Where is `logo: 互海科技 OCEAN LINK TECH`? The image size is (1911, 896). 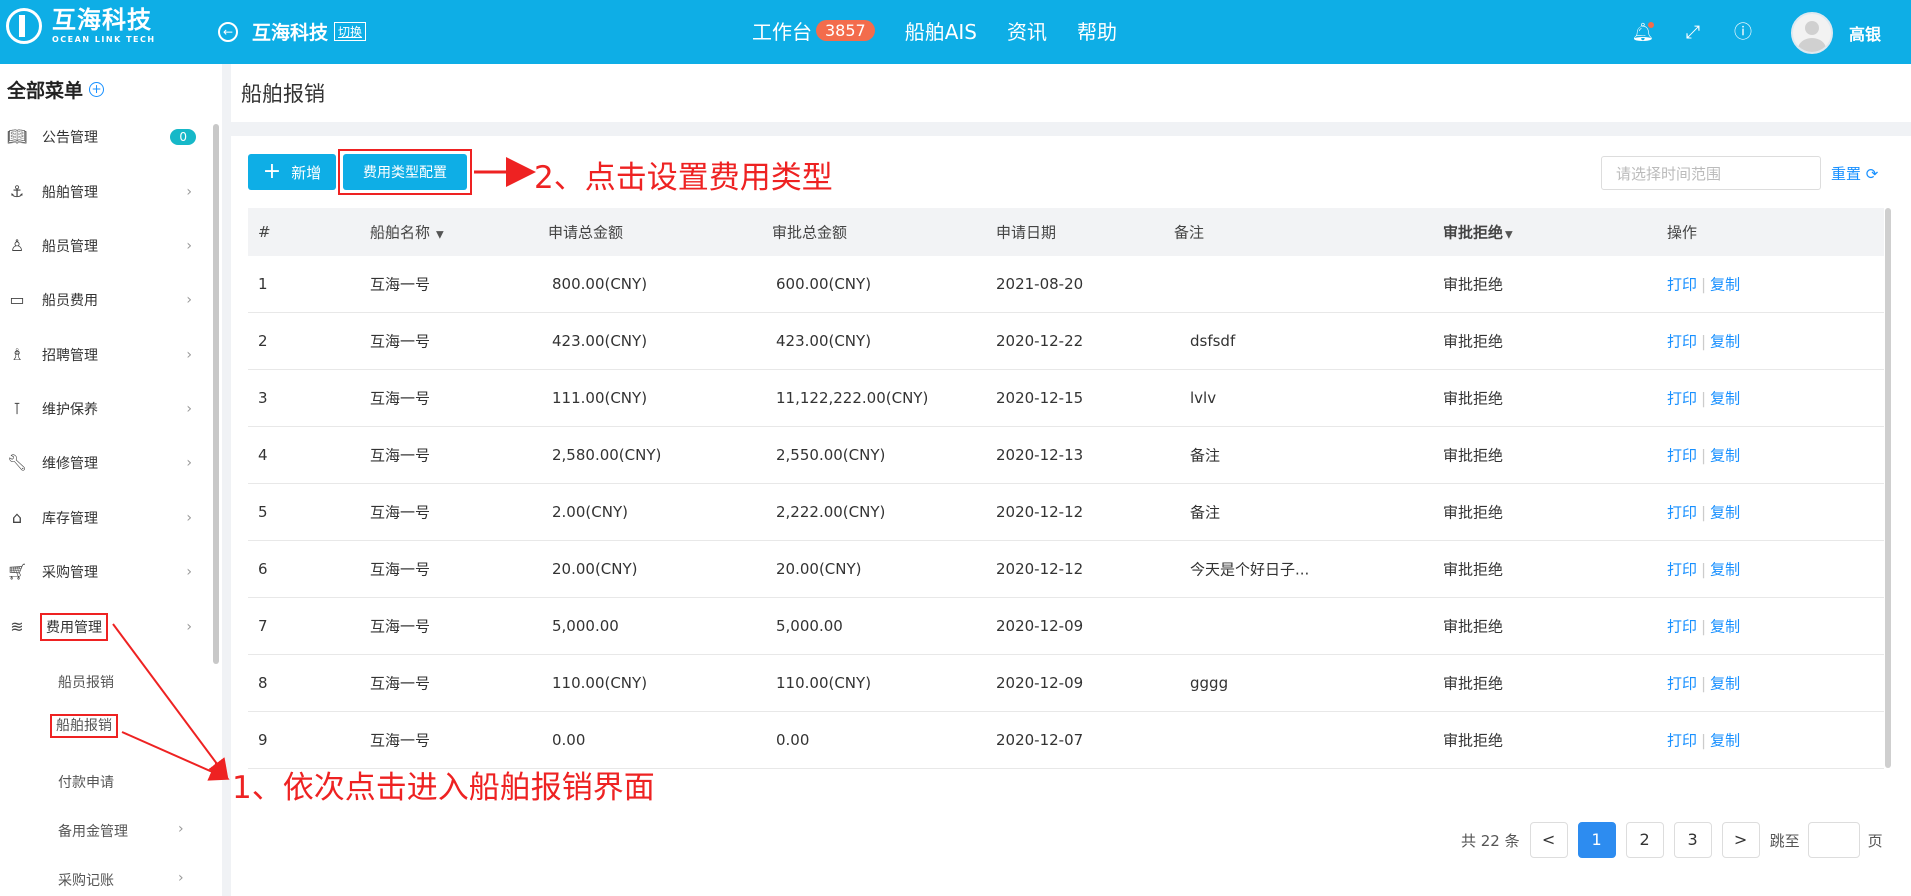 logo: 互海科技 OCEAN LINK TECH is located at coordinates (81, 26).